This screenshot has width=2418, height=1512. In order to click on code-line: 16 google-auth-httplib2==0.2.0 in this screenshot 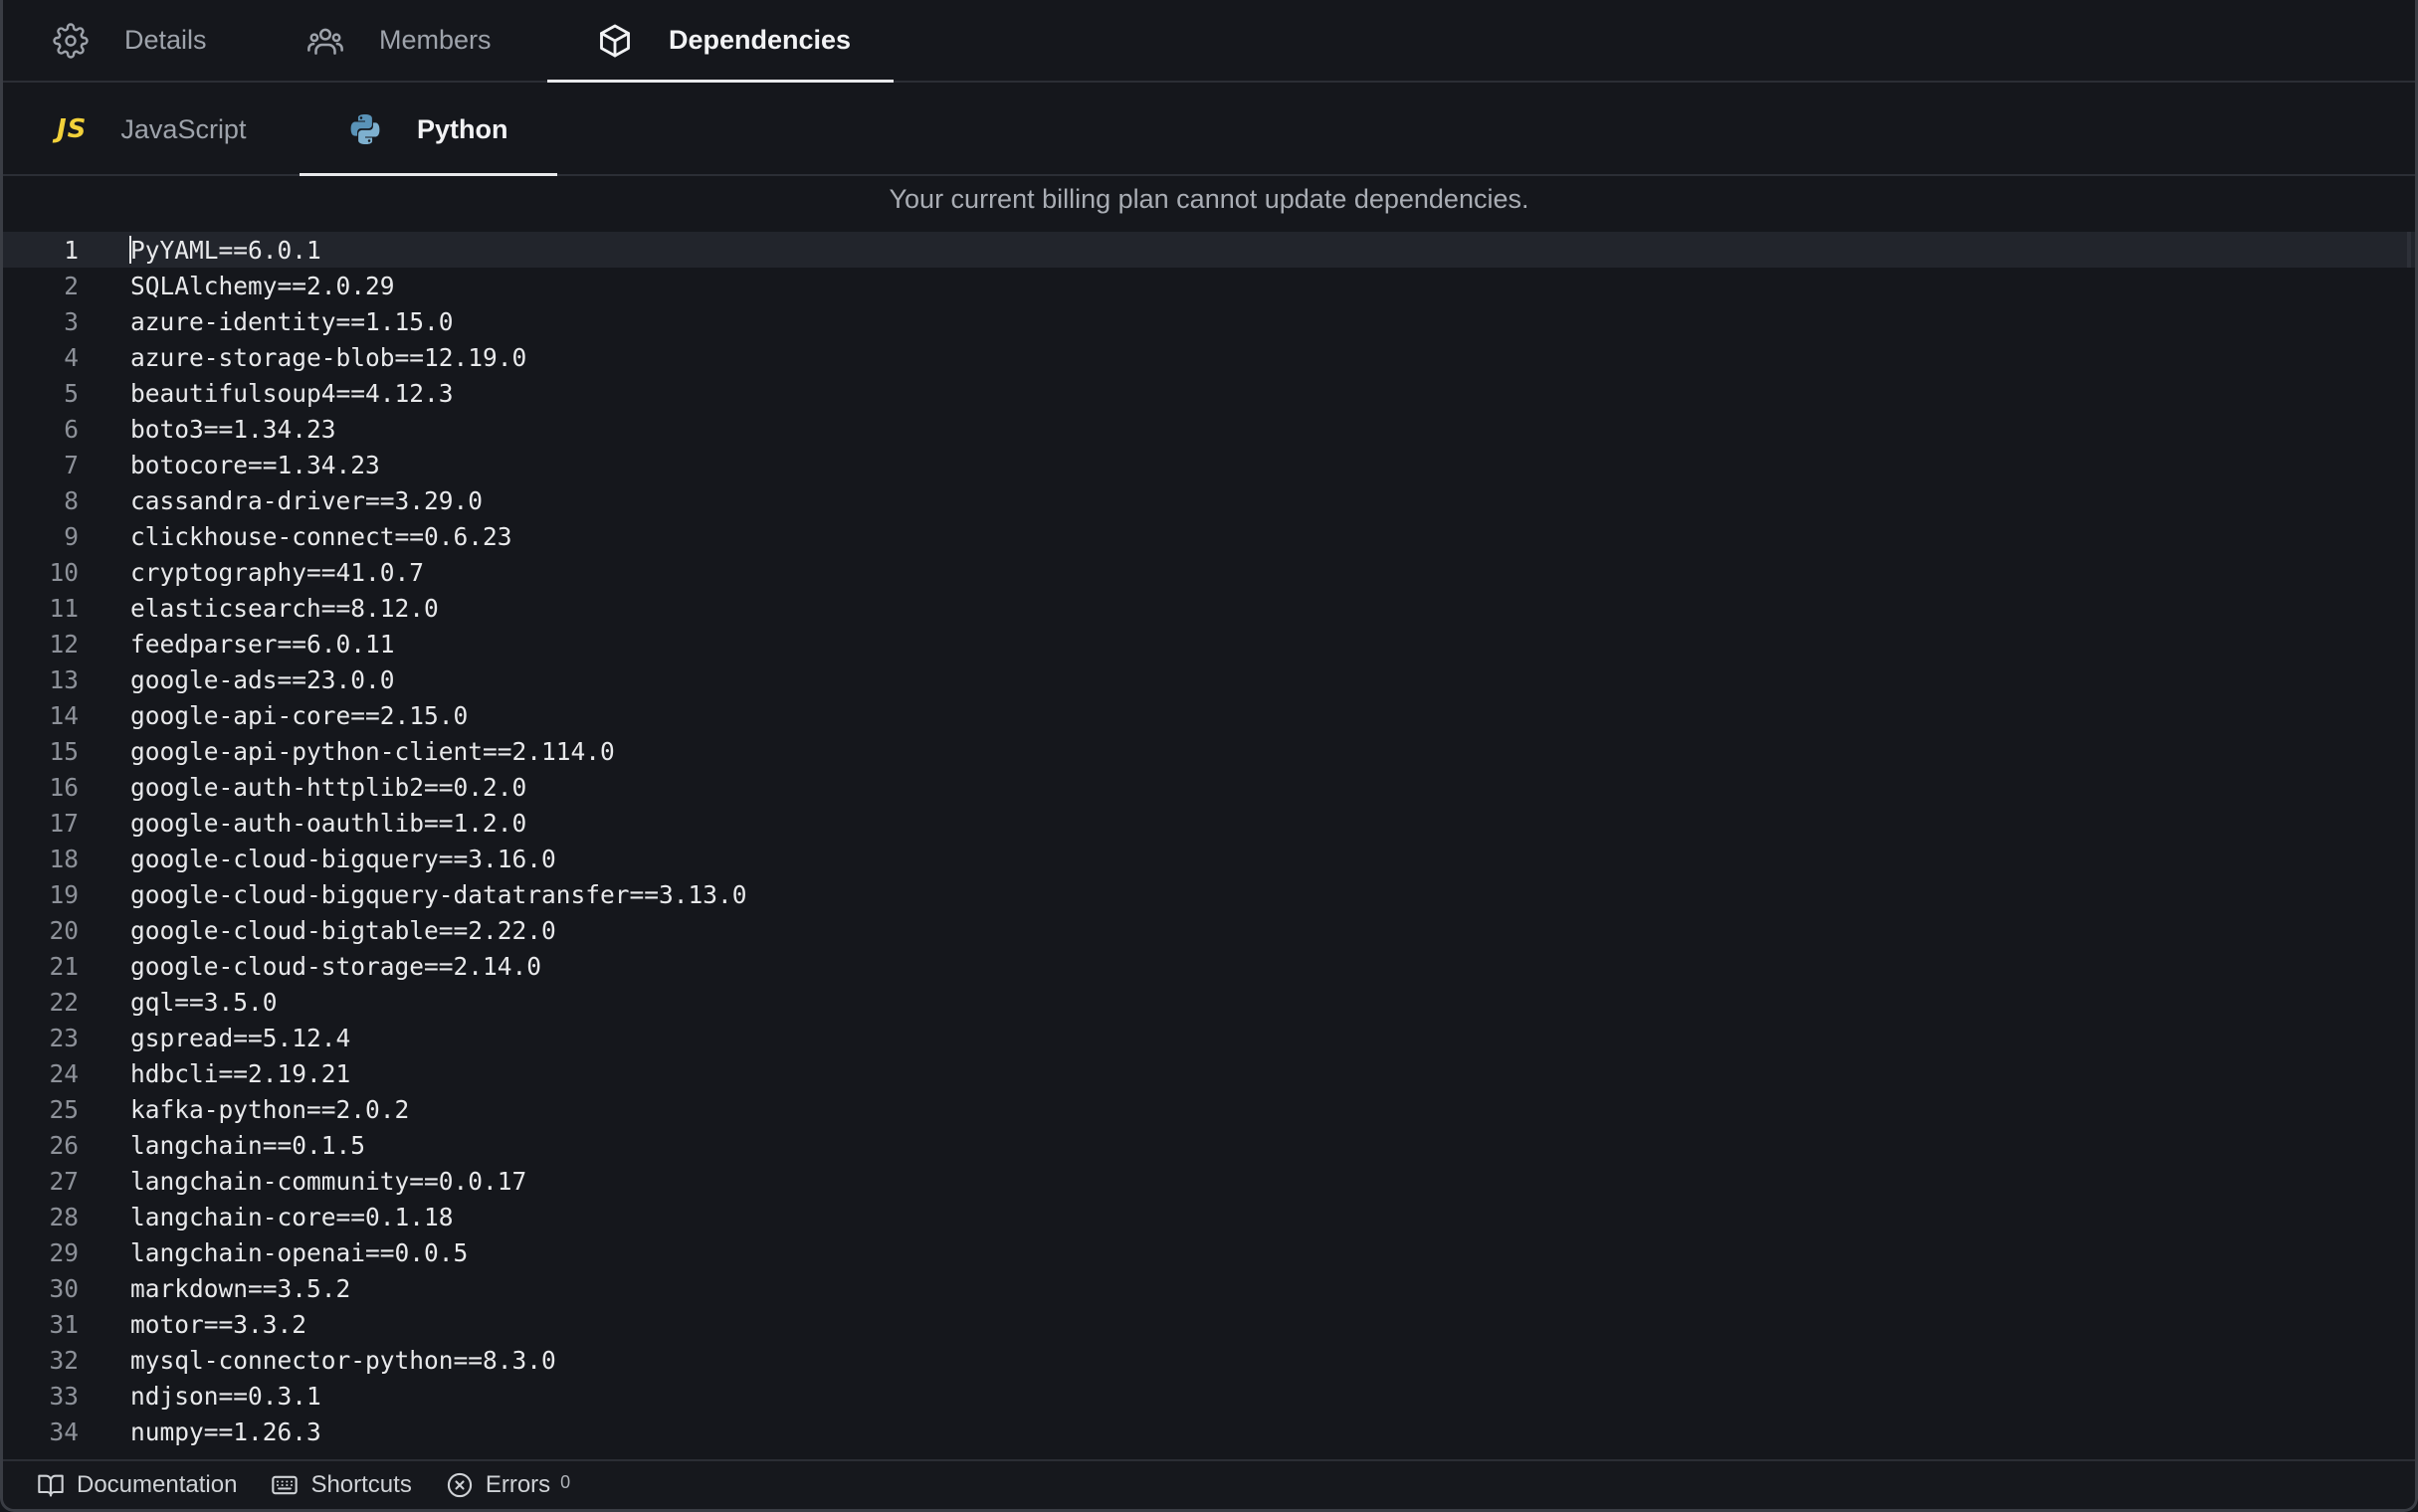, I will do `click(1209, 787)`.